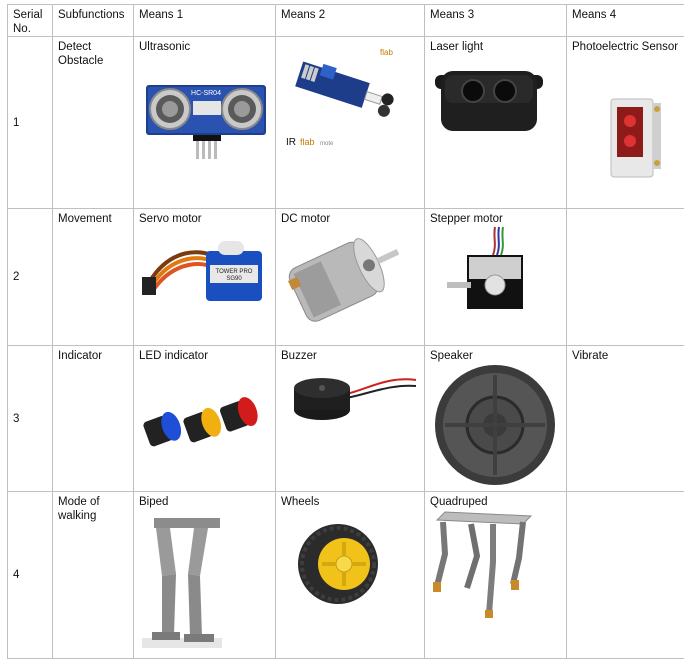  Describe the element at coordinates (202, 271) in the screenshot. I see `servo-motor-image: TOWER PRO SG90` at that location.